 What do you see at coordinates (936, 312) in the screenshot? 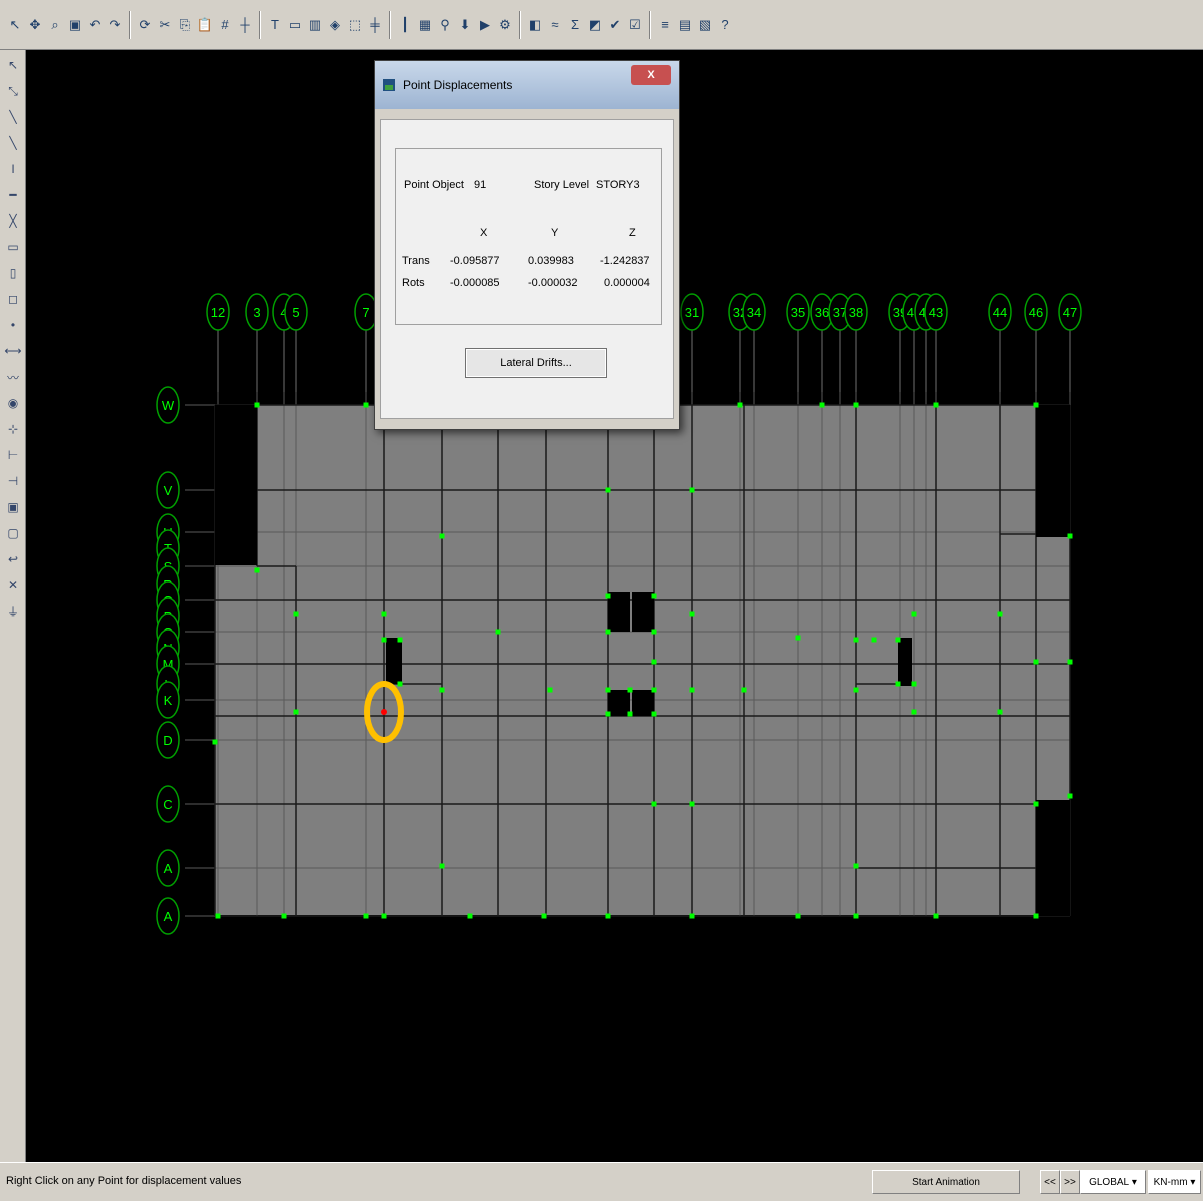
I see `grid-bubble-x-43: 43` at bounding box center [936, 312].